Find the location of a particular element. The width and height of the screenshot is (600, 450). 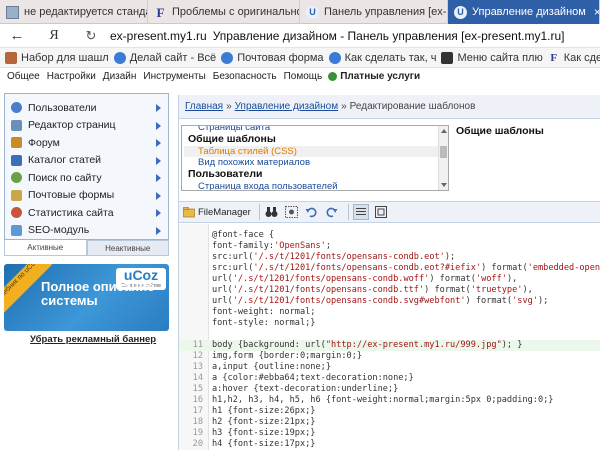

browser-tab: U Панель управления [ex-pre is located at coordinates (374, 12).